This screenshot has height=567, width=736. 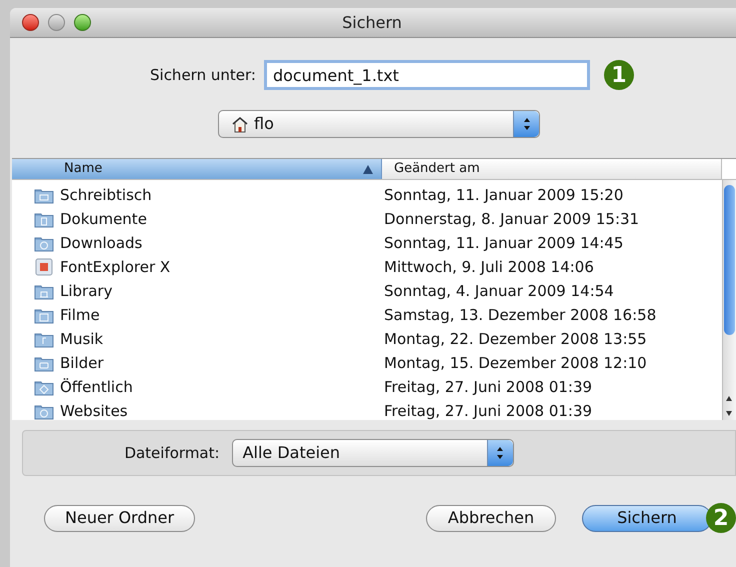 I want to click on modified-date: Samstag, 13. Dezember 2008 16:58, so click(x=519, y=315).